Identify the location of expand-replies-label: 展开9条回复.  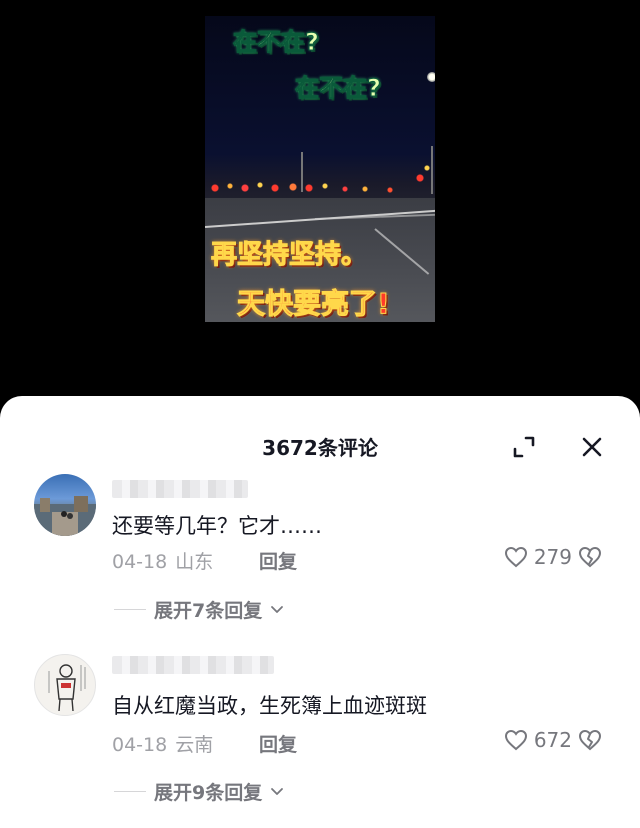
(208, 793).